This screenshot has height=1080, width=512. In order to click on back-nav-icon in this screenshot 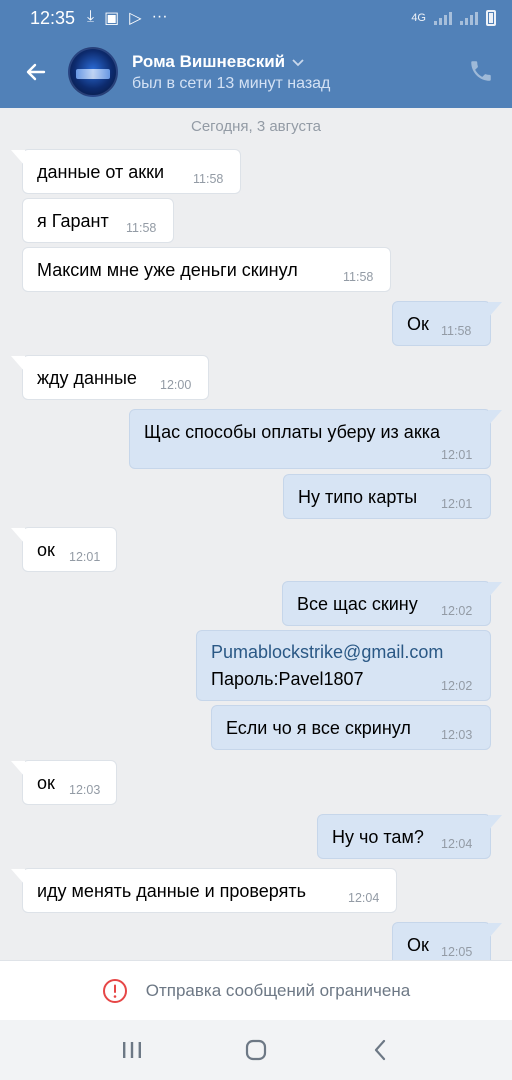, I will do `click(380, 1050)`.